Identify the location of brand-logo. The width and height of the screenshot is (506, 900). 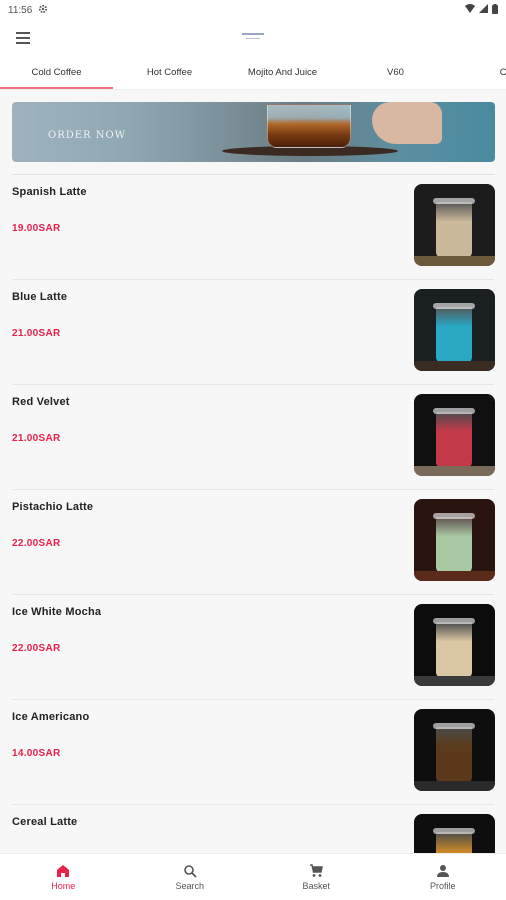
(253, 37).